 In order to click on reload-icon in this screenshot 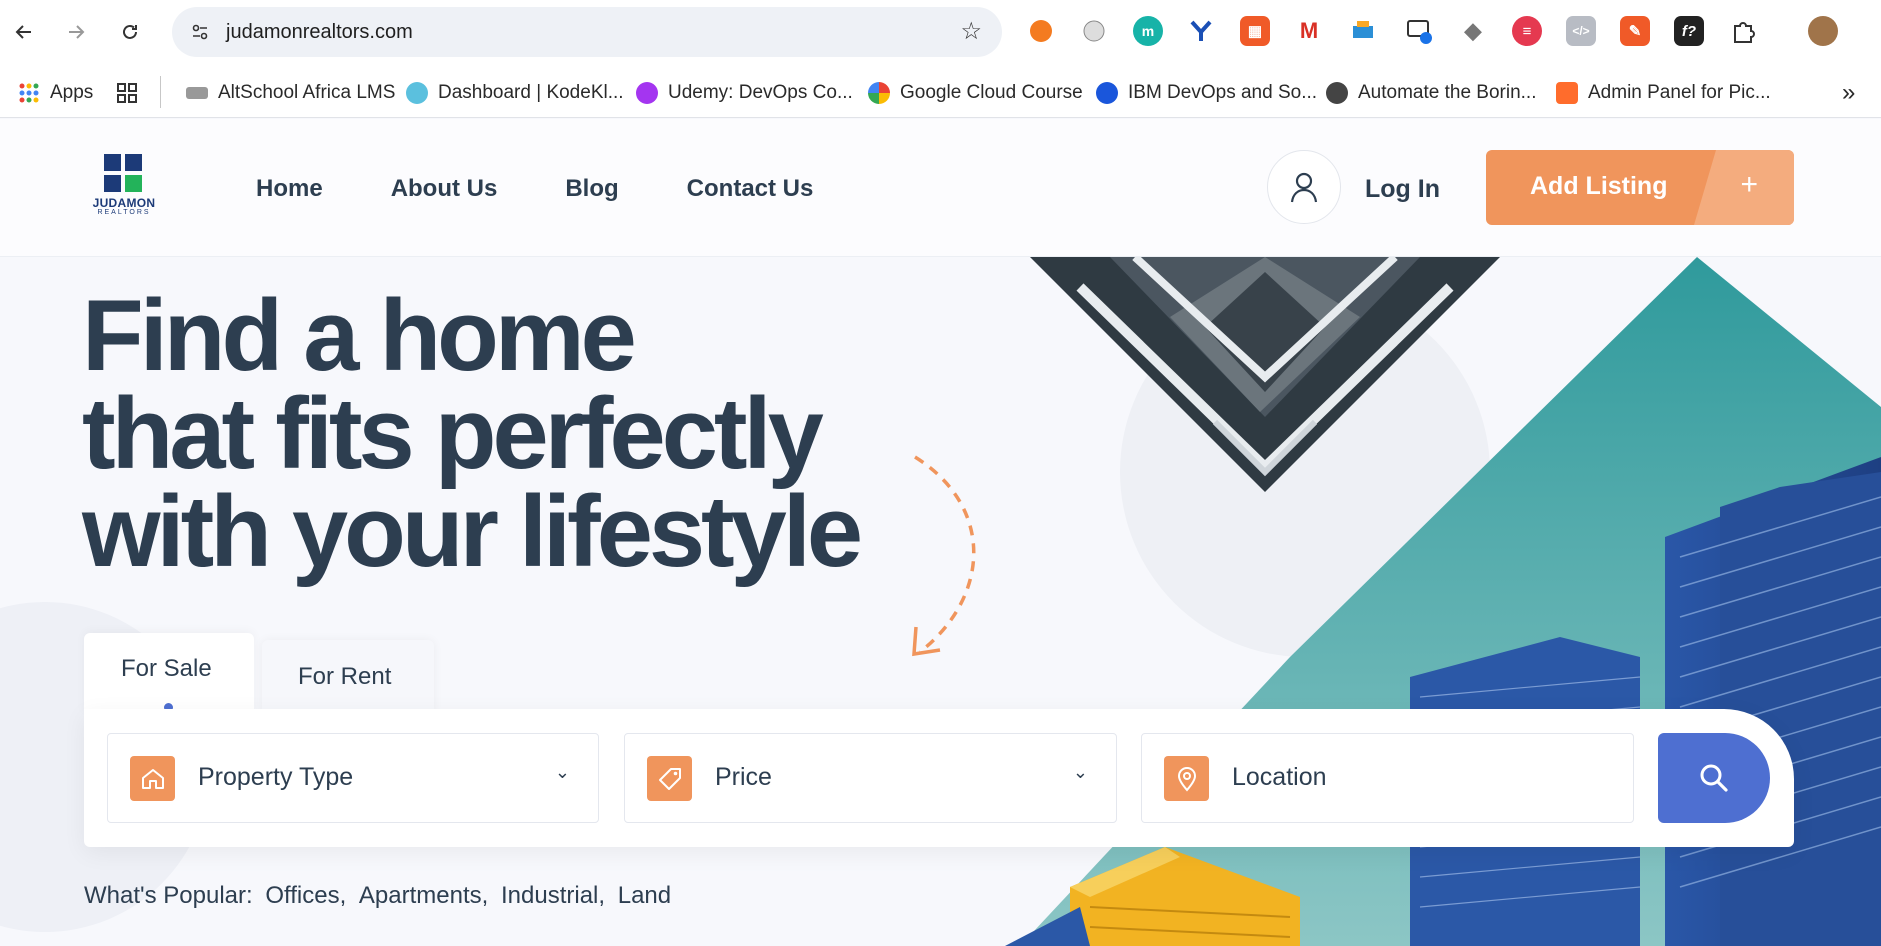, I will do `click(130, 32)`.